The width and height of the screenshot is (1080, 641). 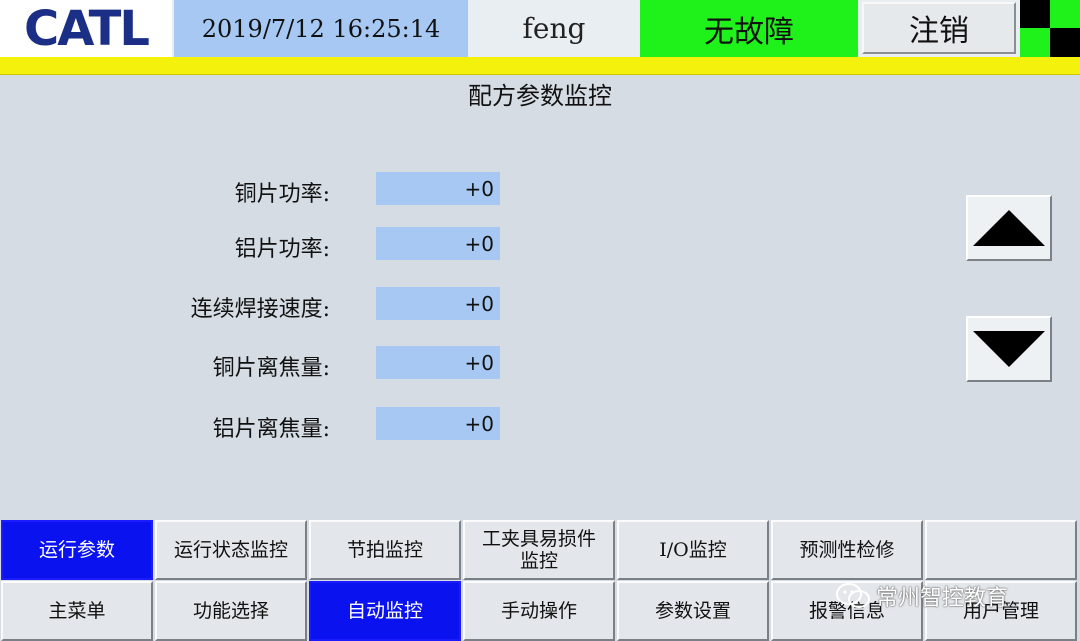 I want to click on nav-bottom-label-5: 报警信息, so click(x=846, y=611).